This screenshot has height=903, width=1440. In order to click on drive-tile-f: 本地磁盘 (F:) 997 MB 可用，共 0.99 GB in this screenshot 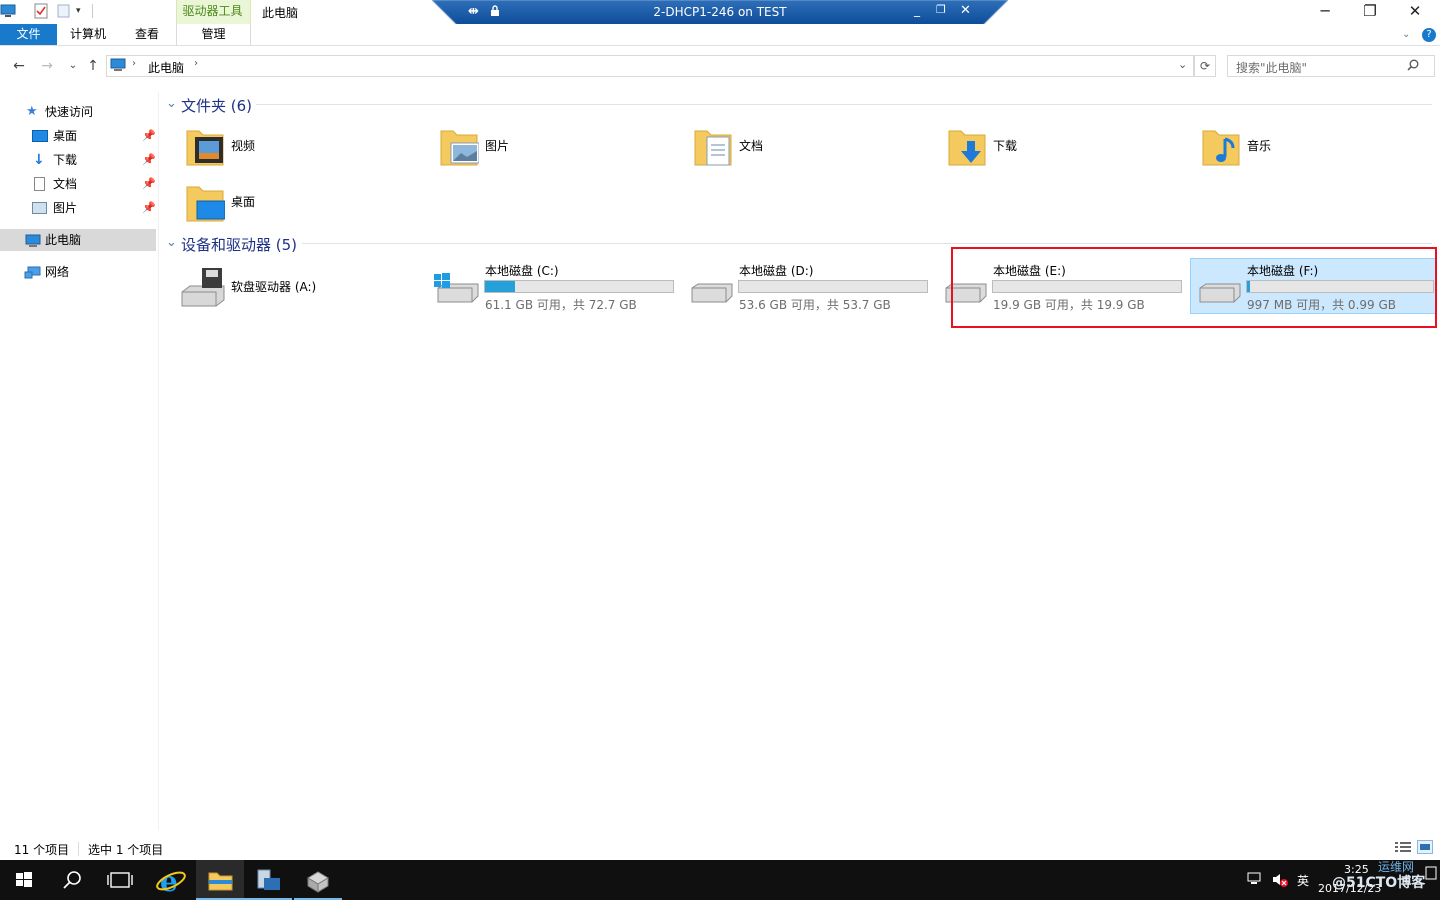, I will do `click(1313, 286)`.